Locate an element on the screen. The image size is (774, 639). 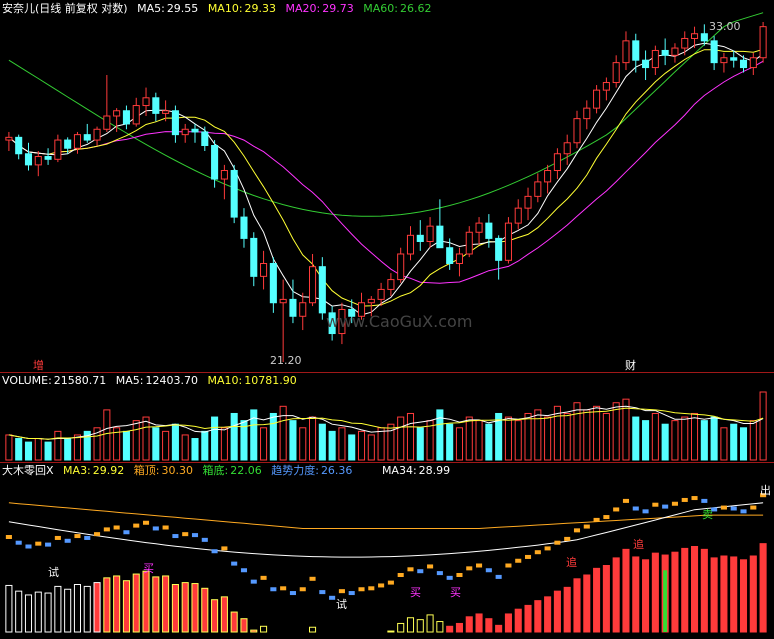
ma5-label: MA5: is located at coordinates (151, 8).